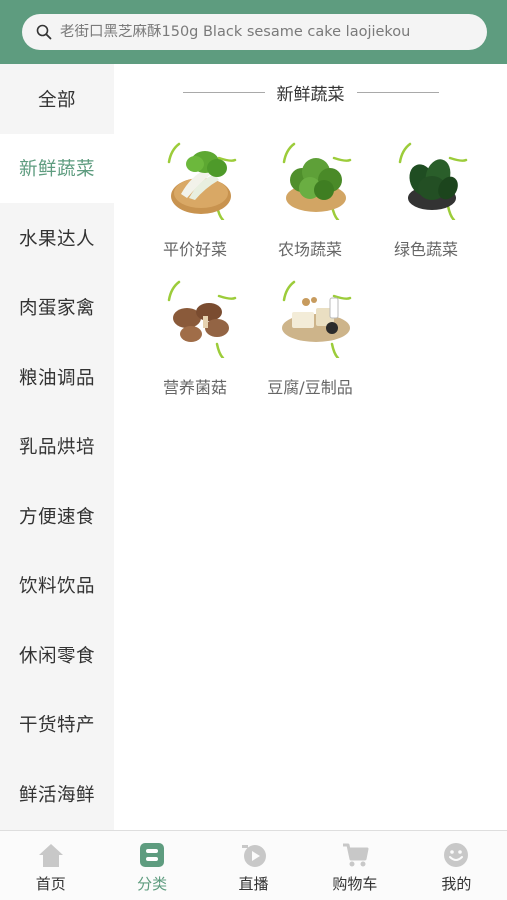 Image resolution: width=507 pixels, height=900 pixels. Describe the element at coordinates (425, 249) in the screenshot. I see `category-label: 绿色蔬菜` at that location.